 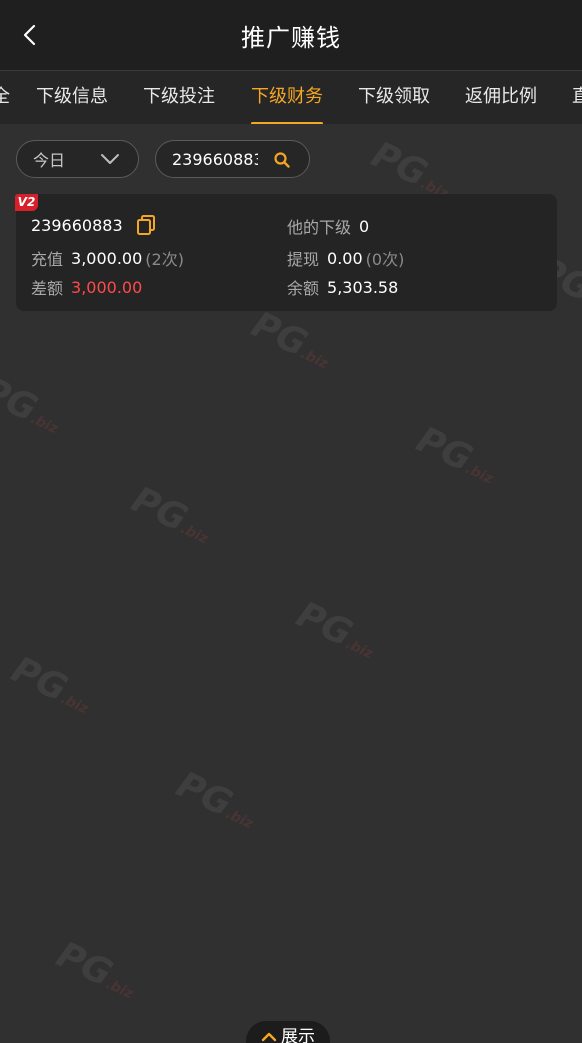 I want to click on date-range-value: 今日, so click(x=49, y=160).